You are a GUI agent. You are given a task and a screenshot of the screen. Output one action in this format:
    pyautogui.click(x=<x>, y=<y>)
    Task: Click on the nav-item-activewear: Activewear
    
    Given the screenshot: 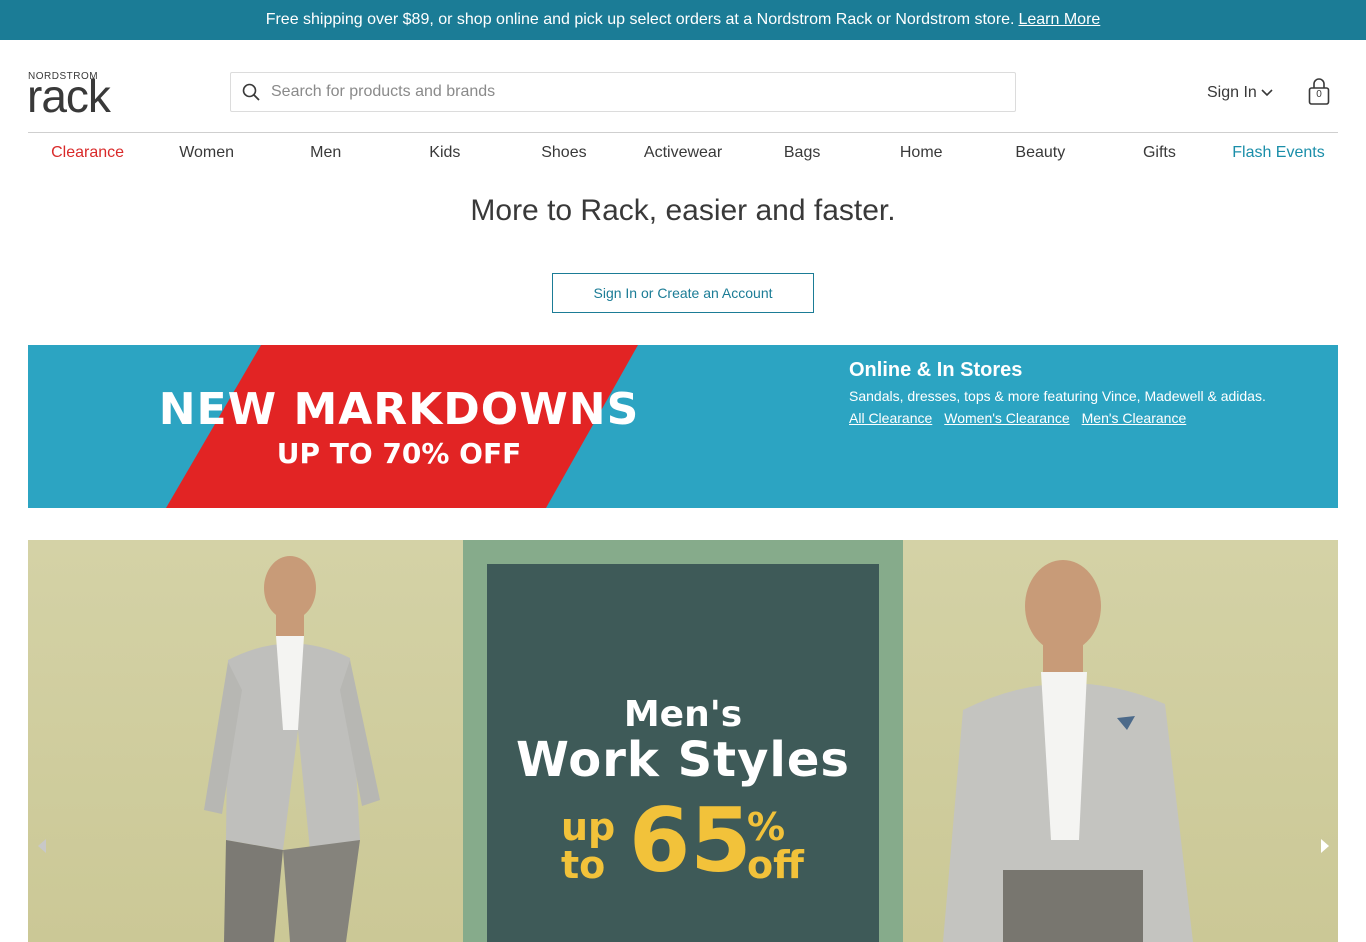 What is the action you would take?
    pyautogui.click(x=682, y=153)
    